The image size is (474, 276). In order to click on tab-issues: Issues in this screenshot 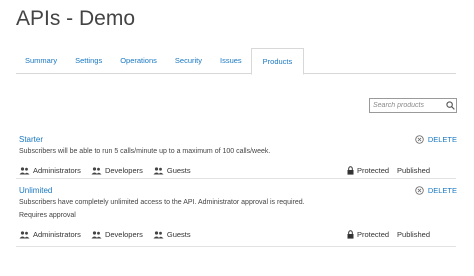, I will do `click(231, 61)`.